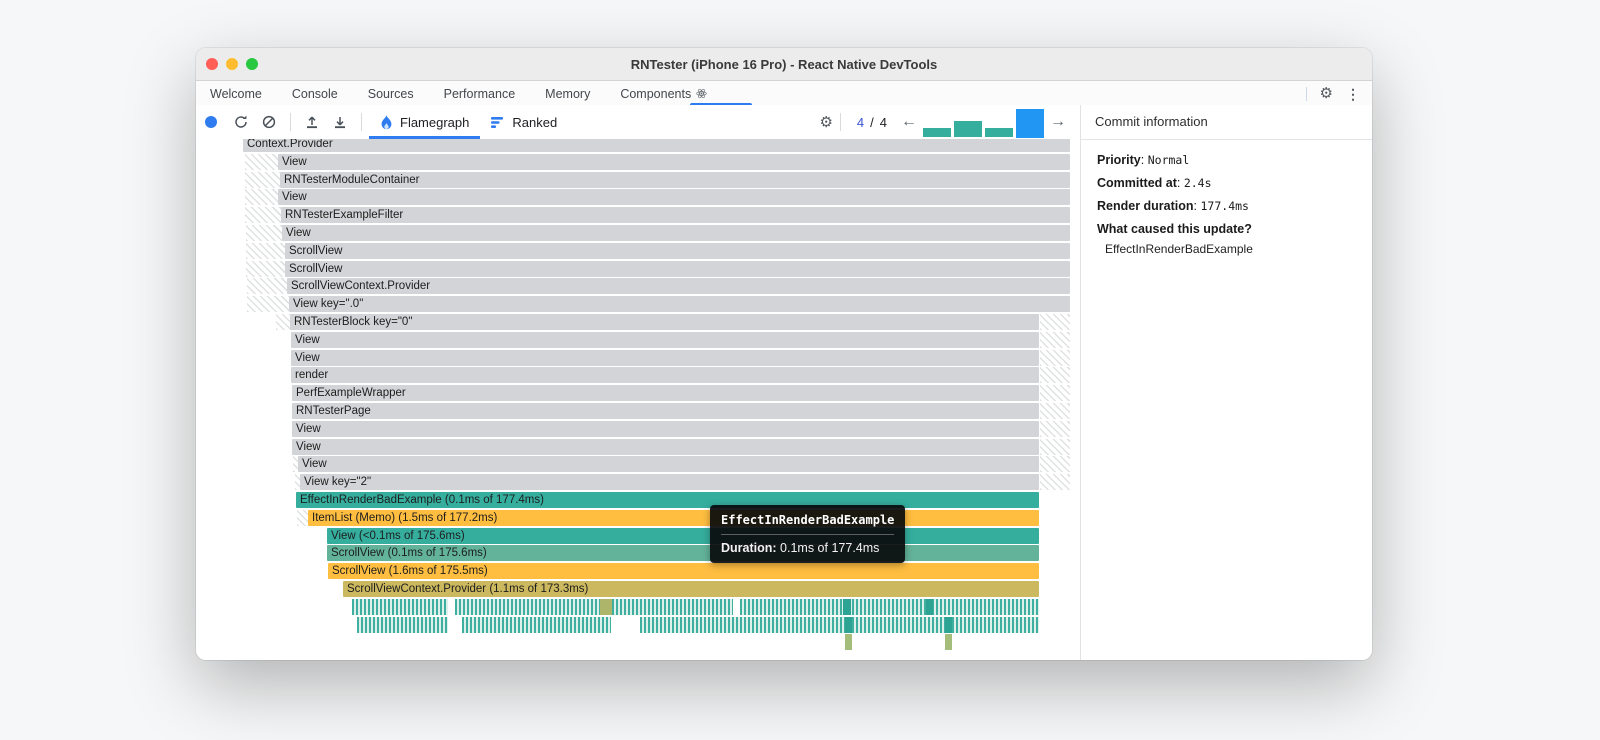 The height and width of the screenshot is (740, 1600). Describe the element at coordinates (656, 145) in the screenshot. I see `flame-bar: Context.Provider` at that location.